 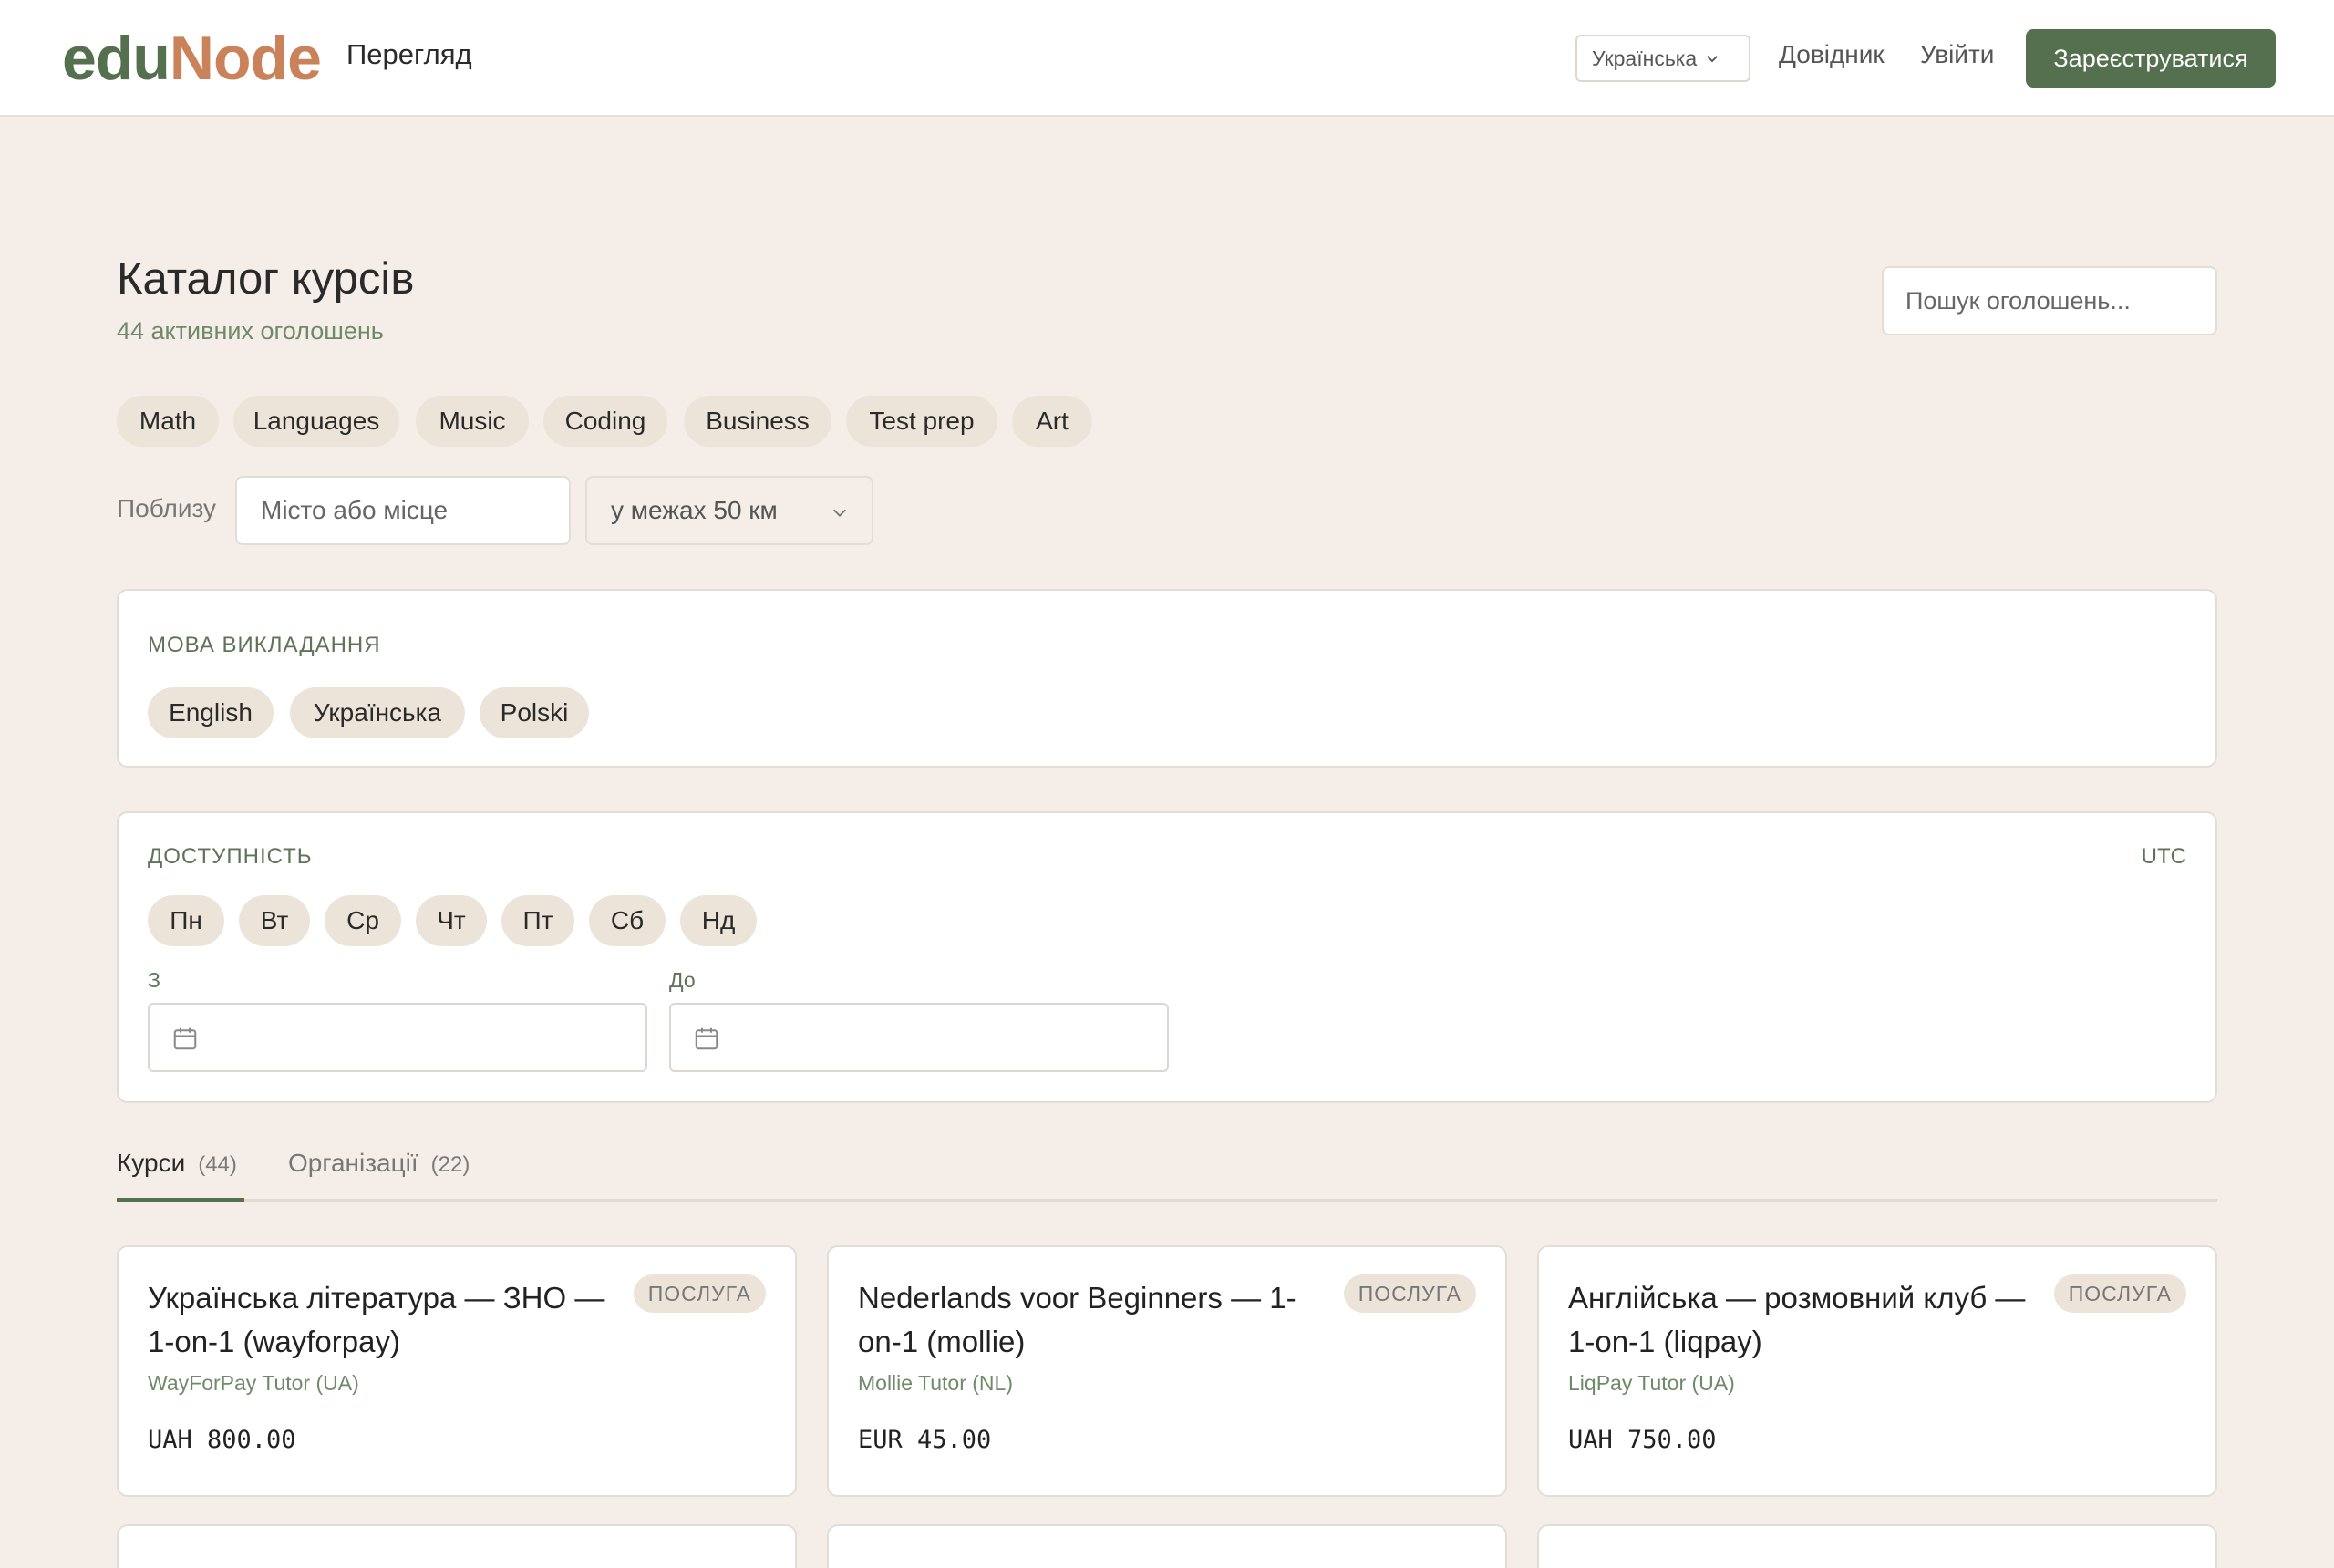 I want to click on to-date-input, so click(x=919, y=1037).